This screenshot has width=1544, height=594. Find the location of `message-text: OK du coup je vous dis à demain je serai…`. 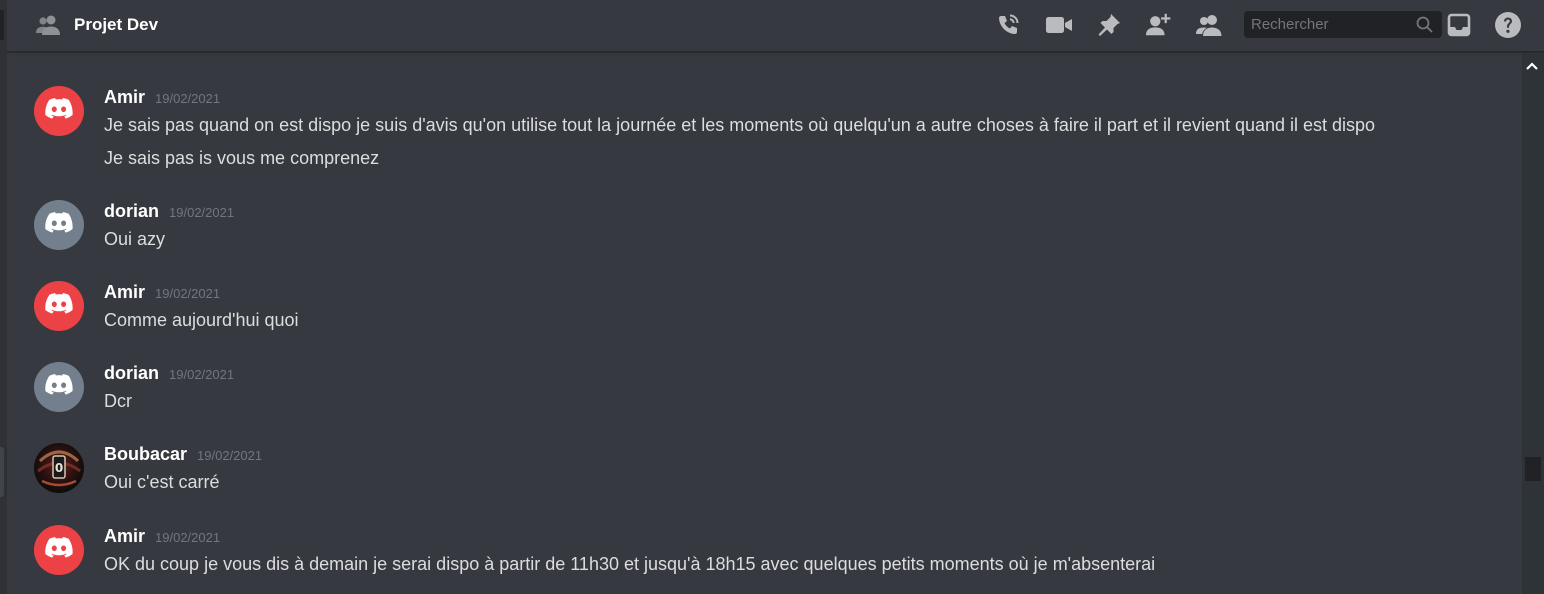

message-text: OK du coup je vous dis à demain je serai… is located at coordinates (630, 564).